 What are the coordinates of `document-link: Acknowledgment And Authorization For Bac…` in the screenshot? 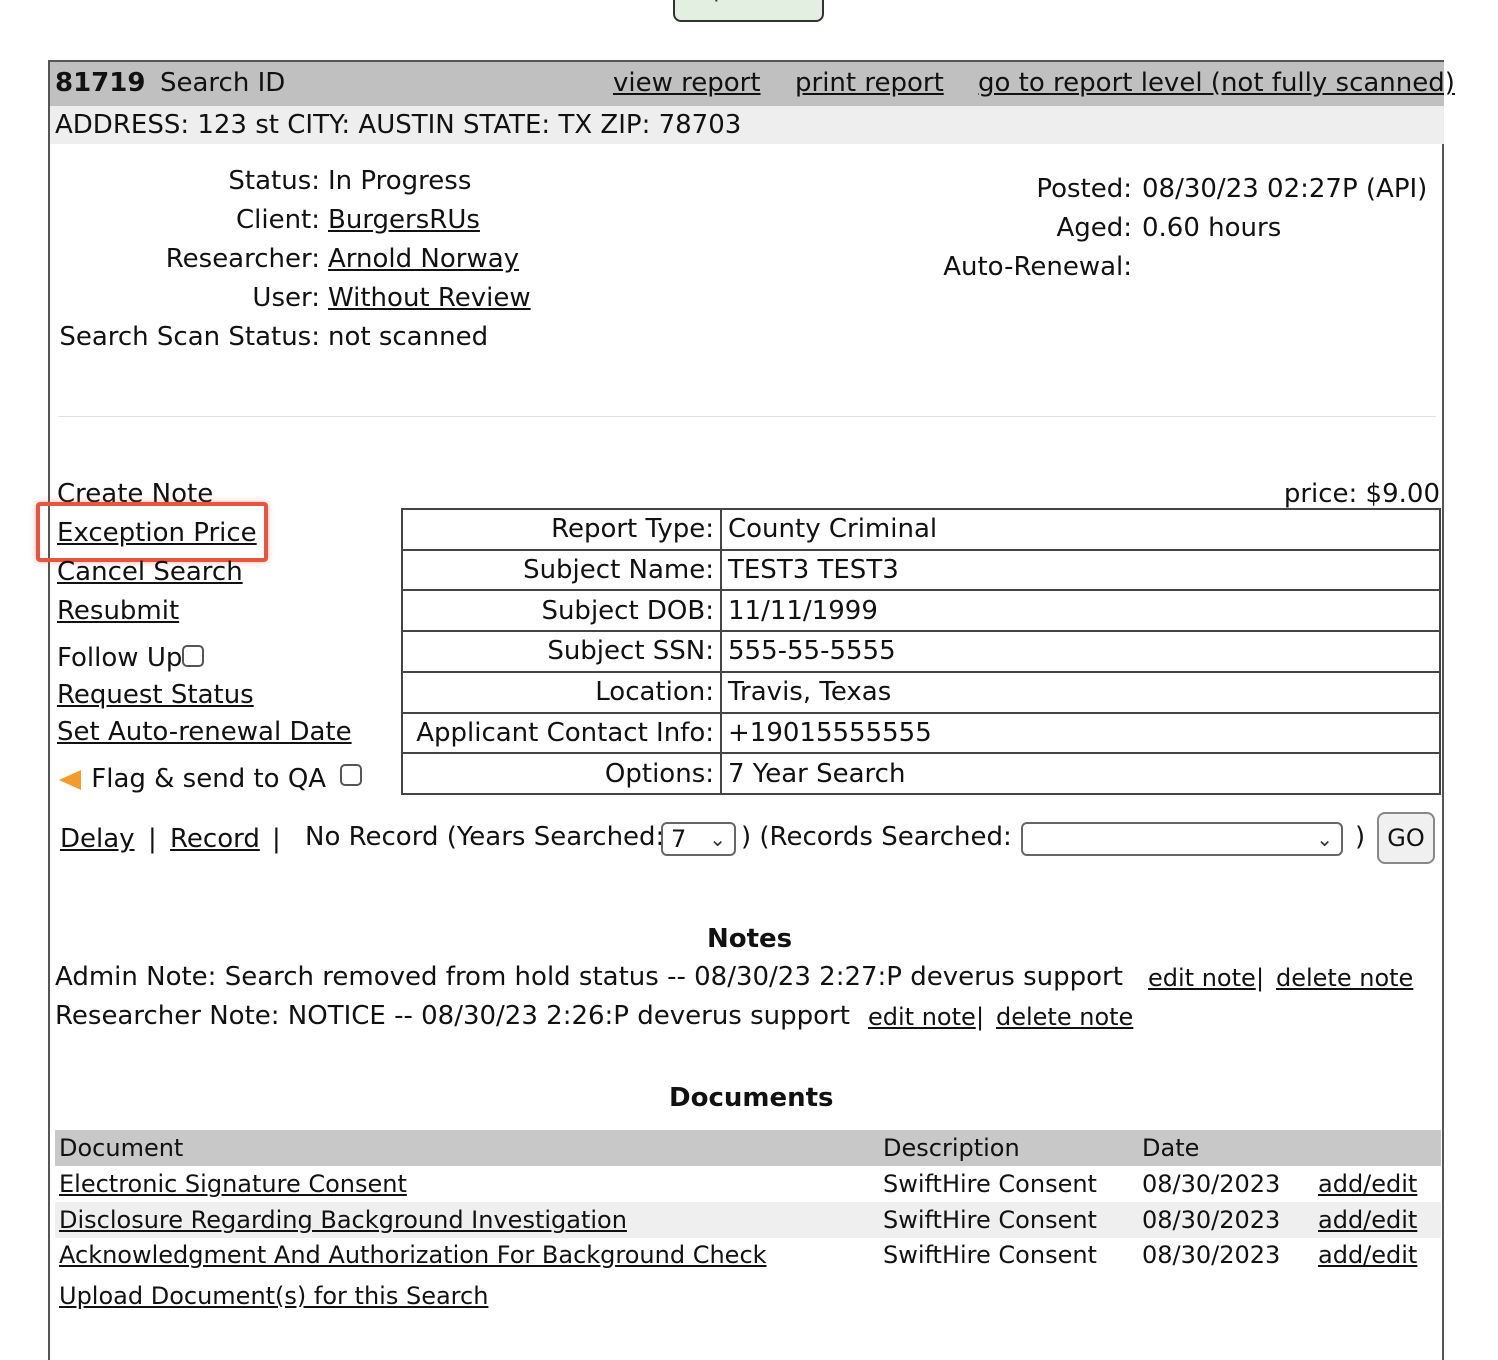 It's located at (413, 1255).